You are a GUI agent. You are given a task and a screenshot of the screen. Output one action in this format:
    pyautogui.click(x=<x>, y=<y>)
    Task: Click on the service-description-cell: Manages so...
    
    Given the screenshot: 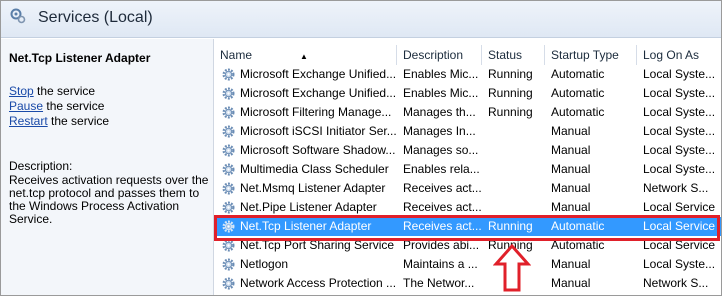 What is the action you would take?
    pyautogui.click(x=441, y=150)
    